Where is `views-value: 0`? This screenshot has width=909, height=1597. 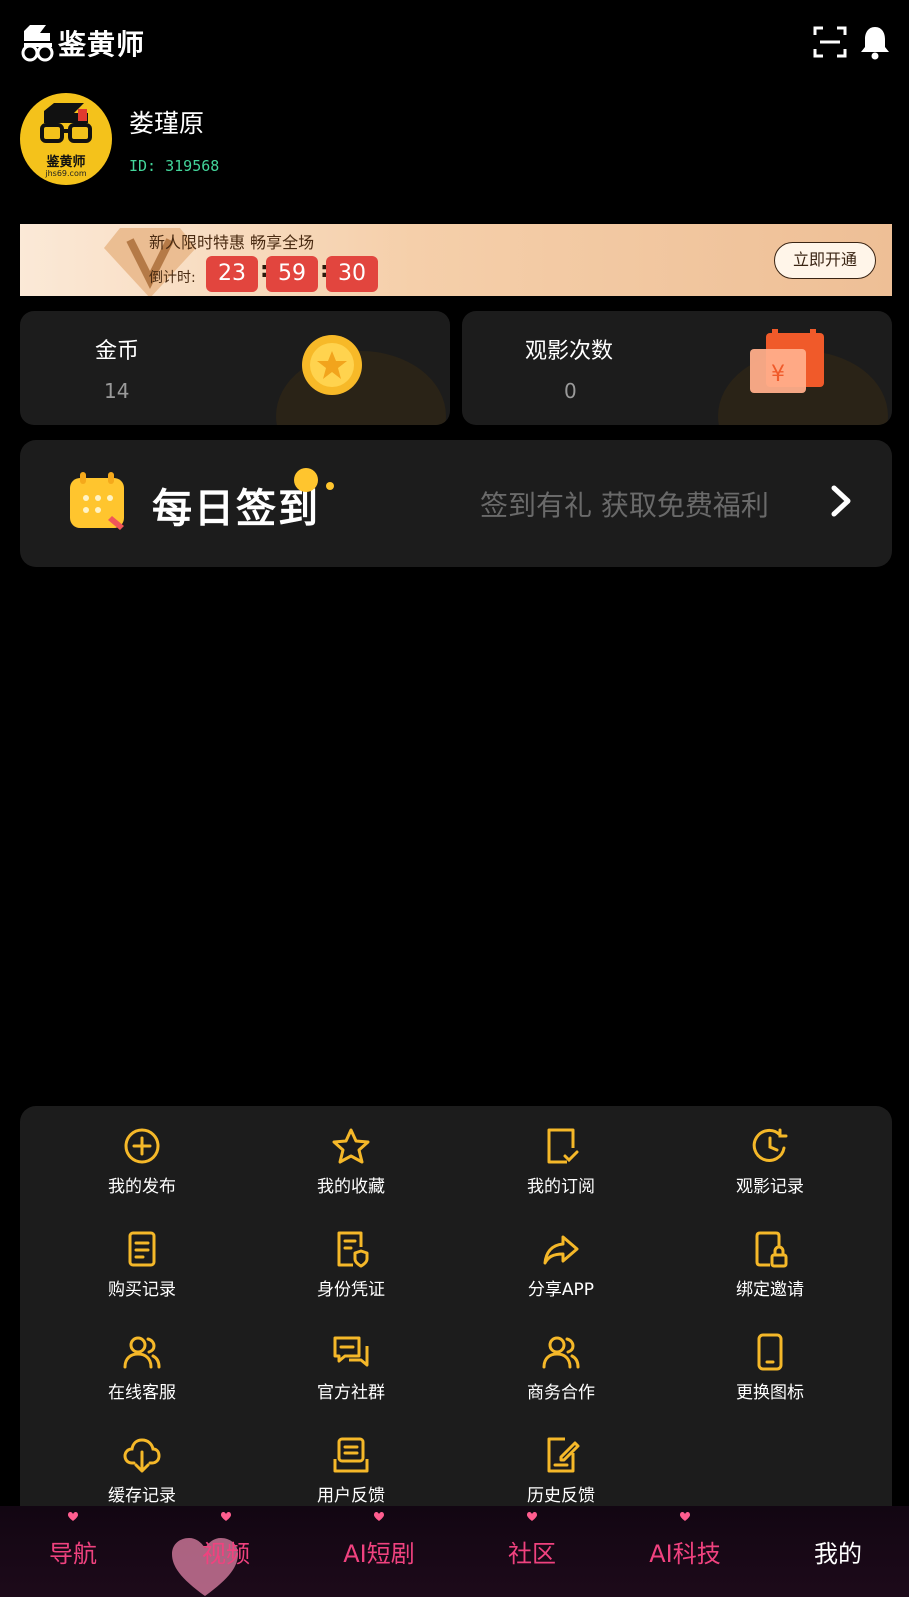
views-value: 0 is located at coordinates (570, 391).